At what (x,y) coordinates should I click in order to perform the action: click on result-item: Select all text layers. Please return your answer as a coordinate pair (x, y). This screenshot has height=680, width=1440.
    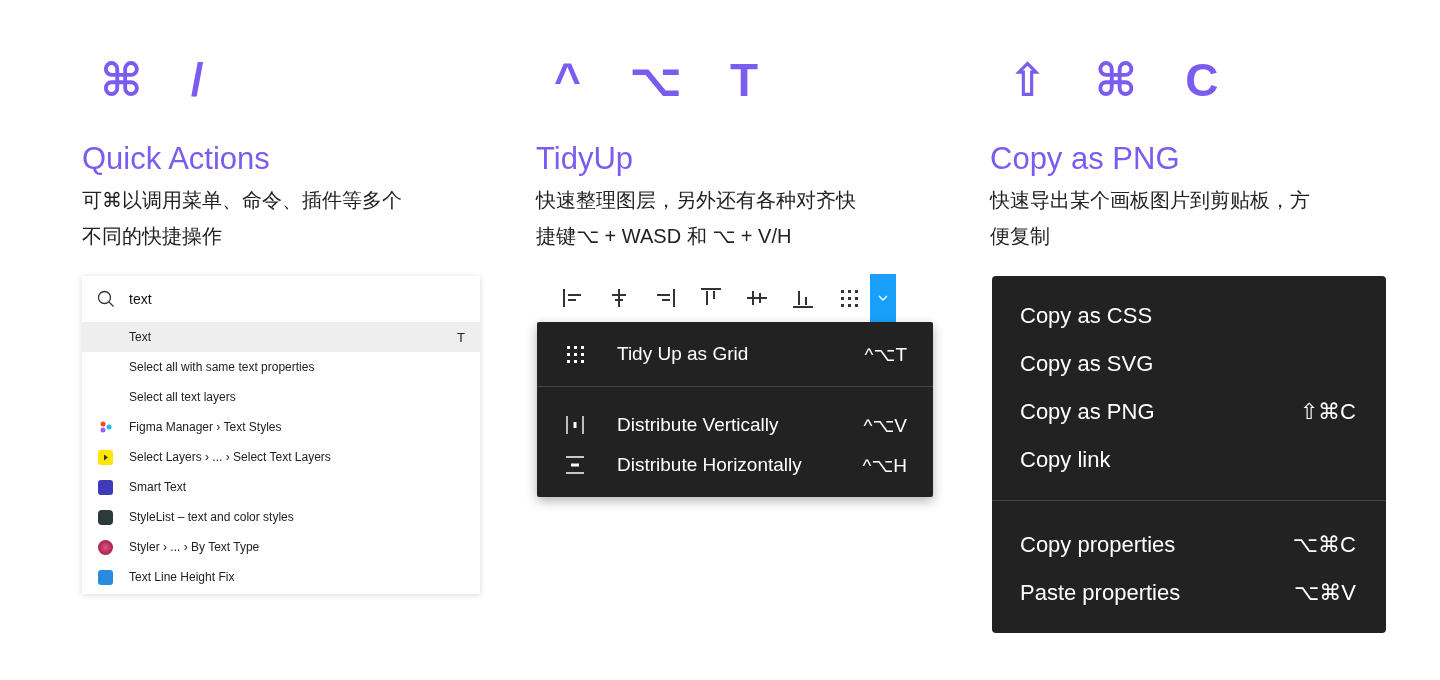
    Looking at the image, I should click on (281, 397).